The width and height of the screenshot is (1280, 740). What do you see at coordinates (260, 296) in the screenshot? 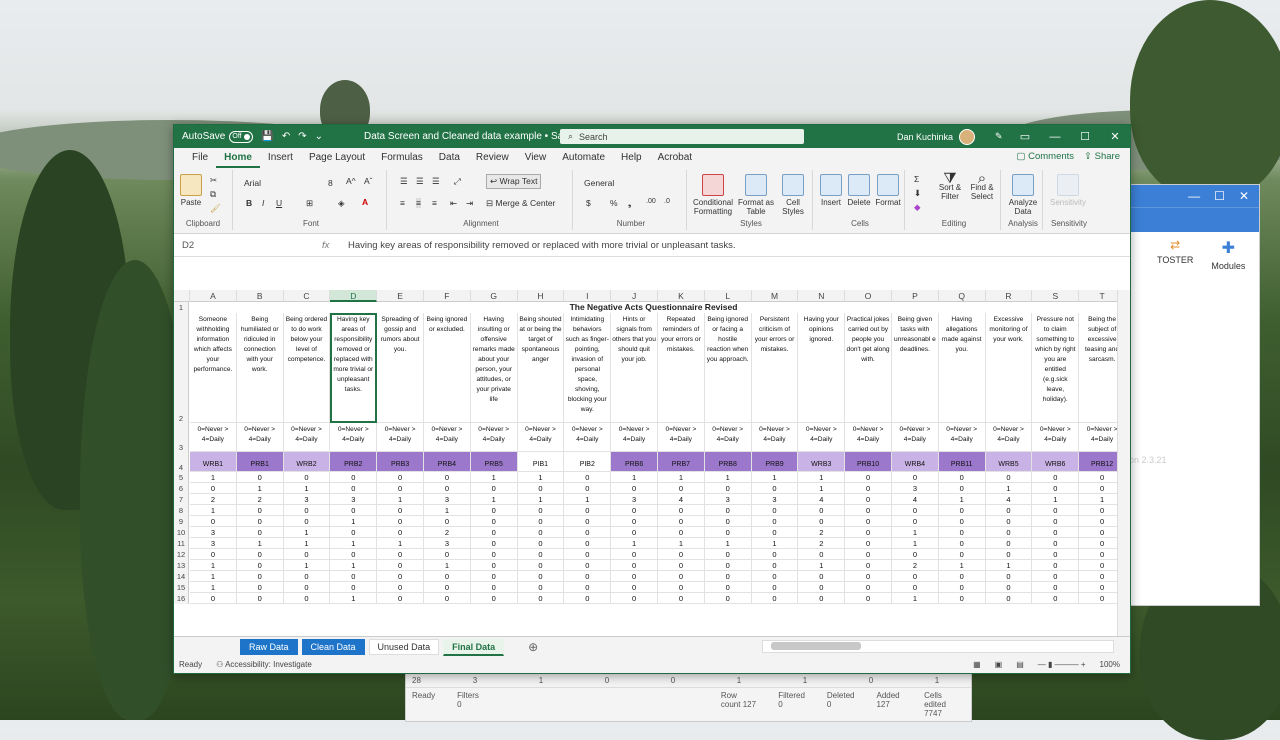
I see `column-header: B` at bounding box center [260, 296].